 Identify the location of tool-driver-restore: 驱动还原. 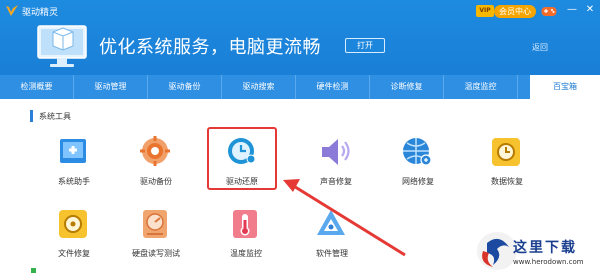
(242, 165).